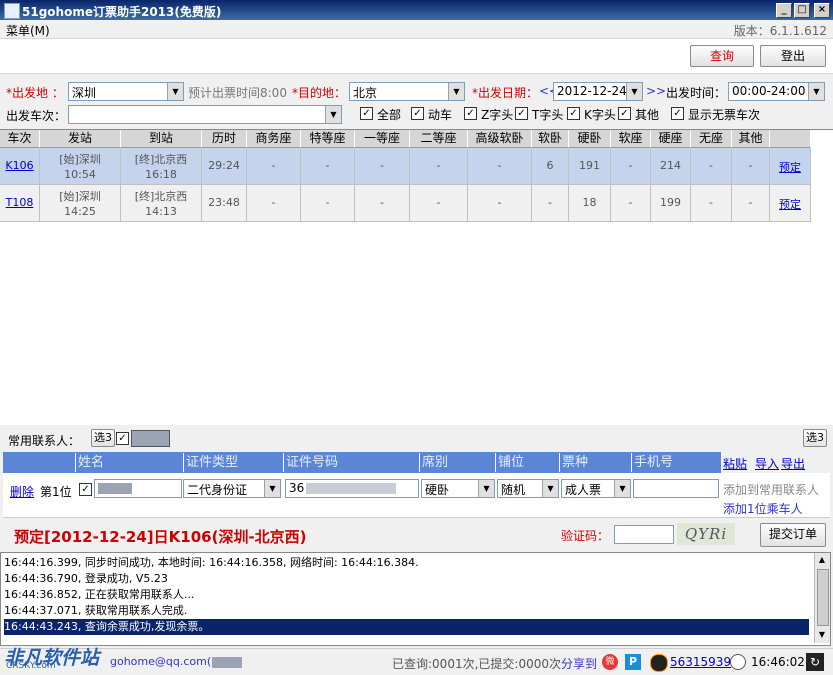 The image size is (833, 675). I want to click on col-header-second: 二等座, so click(439, 139).